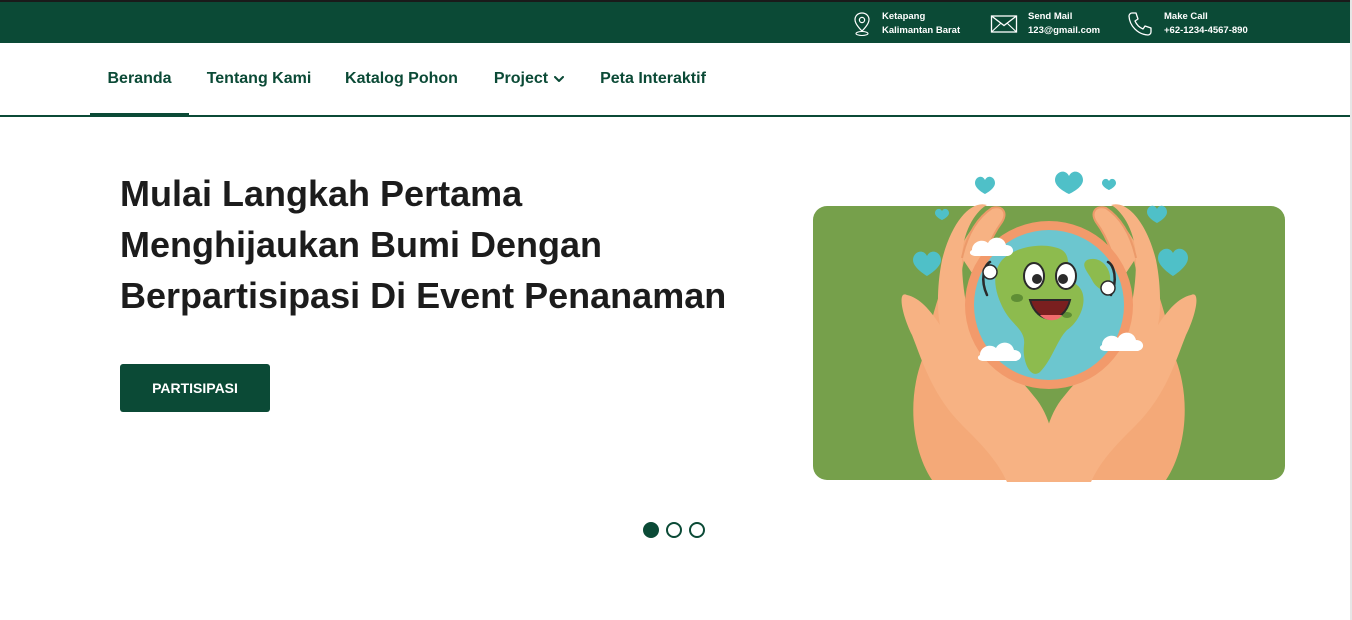  What do you see at coordinates (559, 78) in the screenshot?
I see `chevron-down-icon` at bounding box center [559, 78].